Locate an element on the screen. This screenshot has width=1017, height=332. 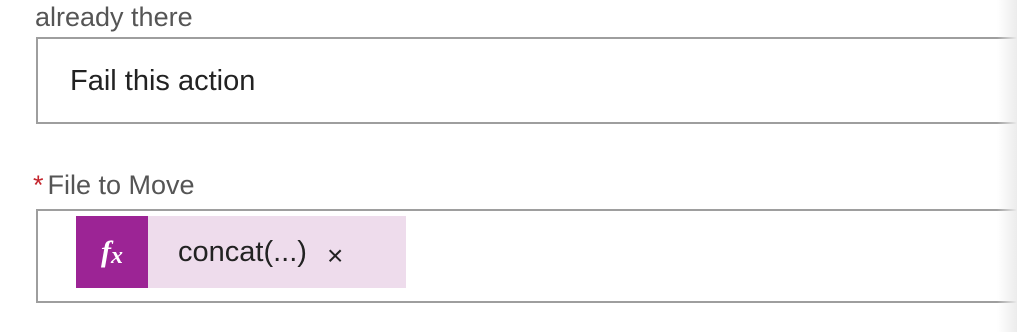
expression-token: fx concat(...) × is located at coordinates (241, 252).